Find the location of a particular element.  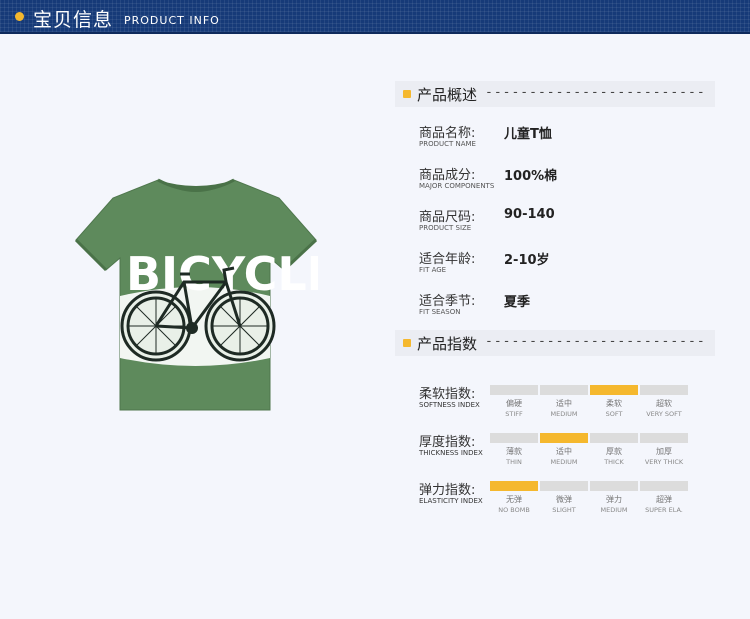

info-label: 商品名称: is located at coordinates (447, 133).